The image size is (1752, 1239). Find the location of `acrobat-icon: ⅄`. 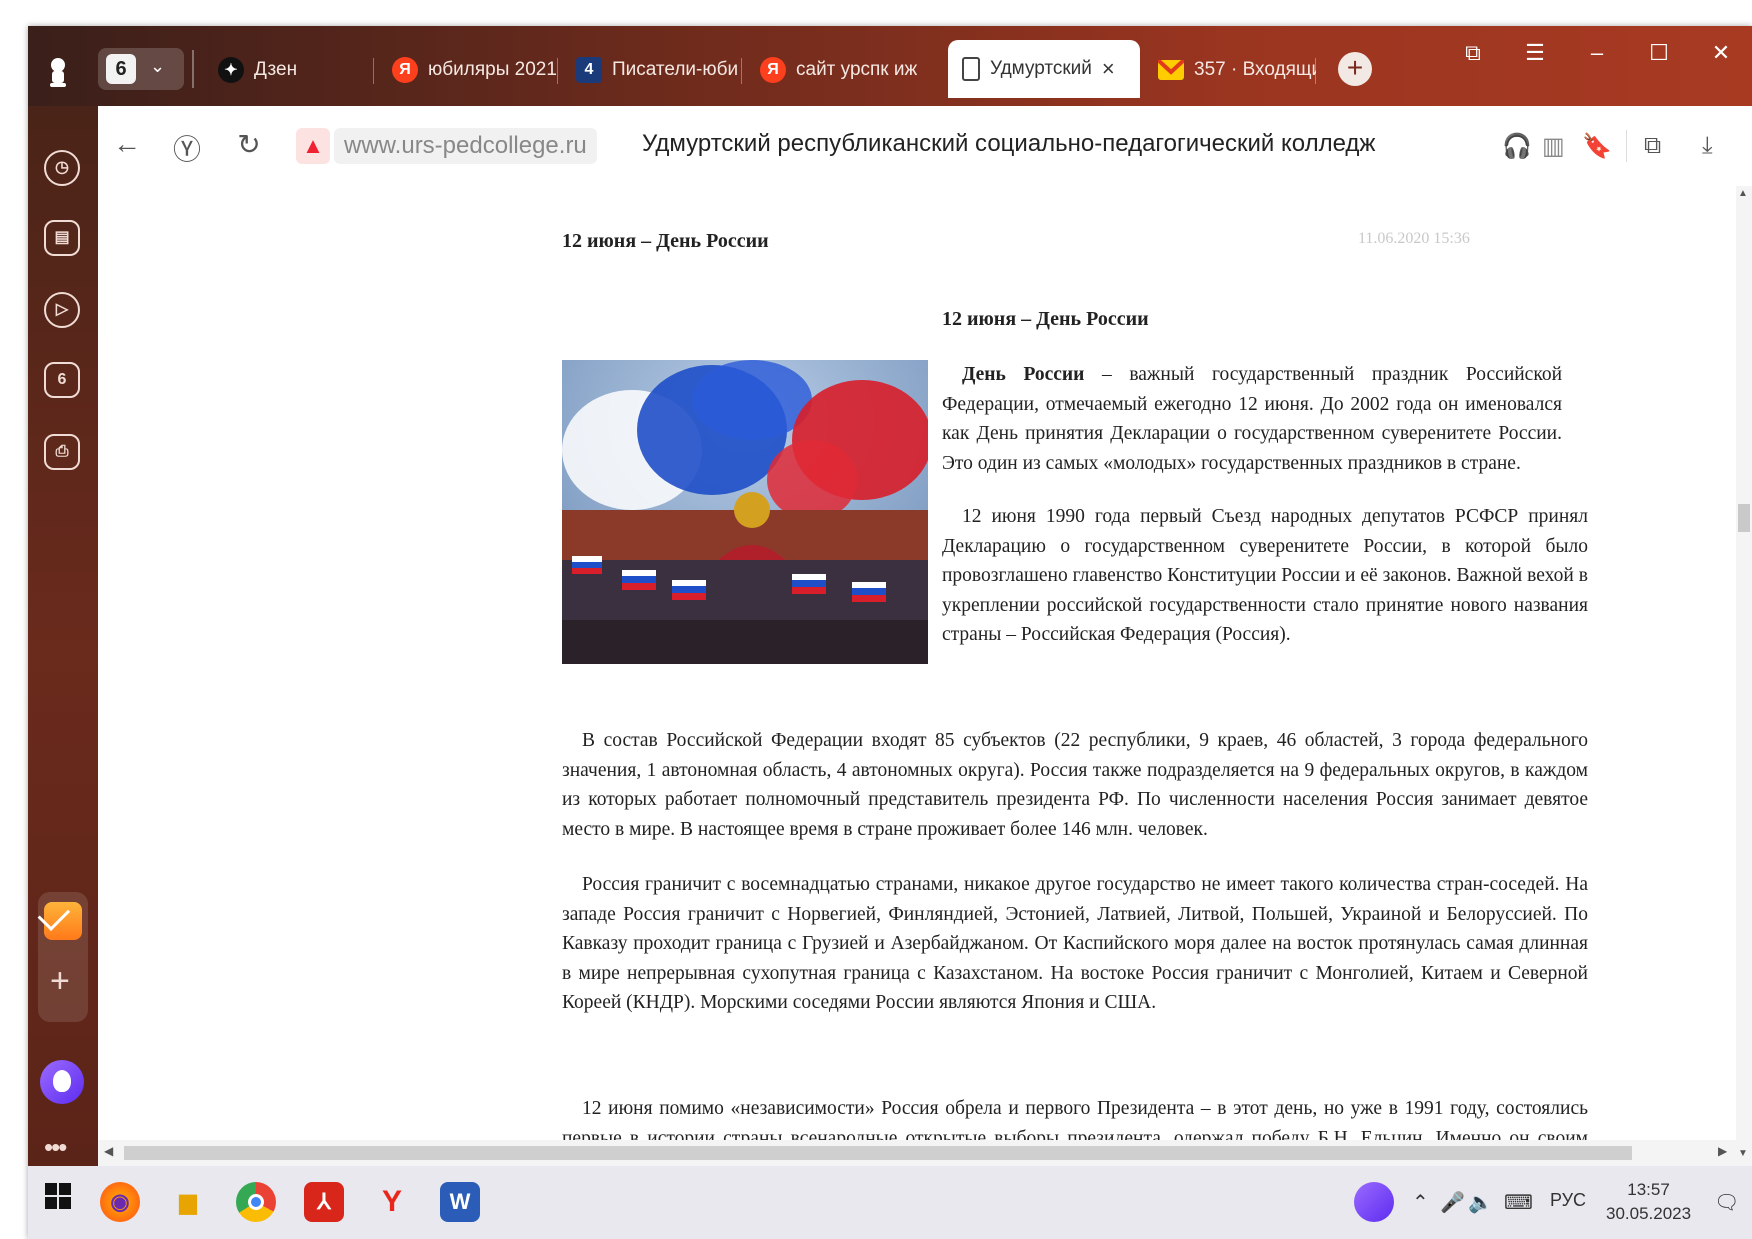

acrobat-icon: ⅄ is located at coordinates (324, 1202).